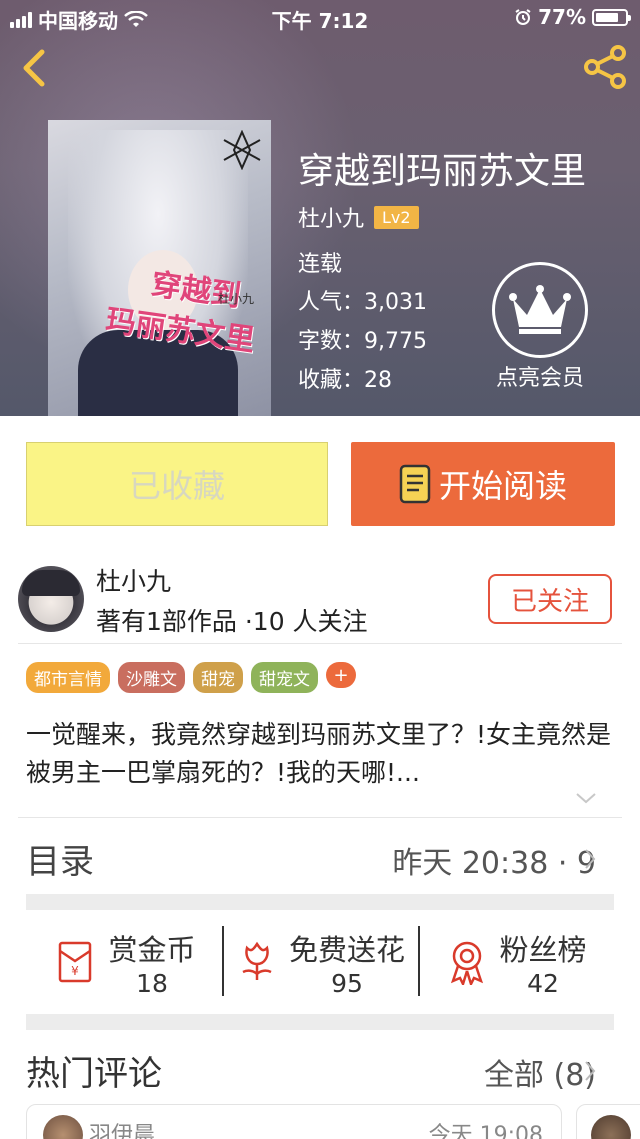 The image size is (640, 1139). I want to click on reward-actions: ¥ 赏金币 18 免费送花 95 粉丝榜 42, so click(320, 962).